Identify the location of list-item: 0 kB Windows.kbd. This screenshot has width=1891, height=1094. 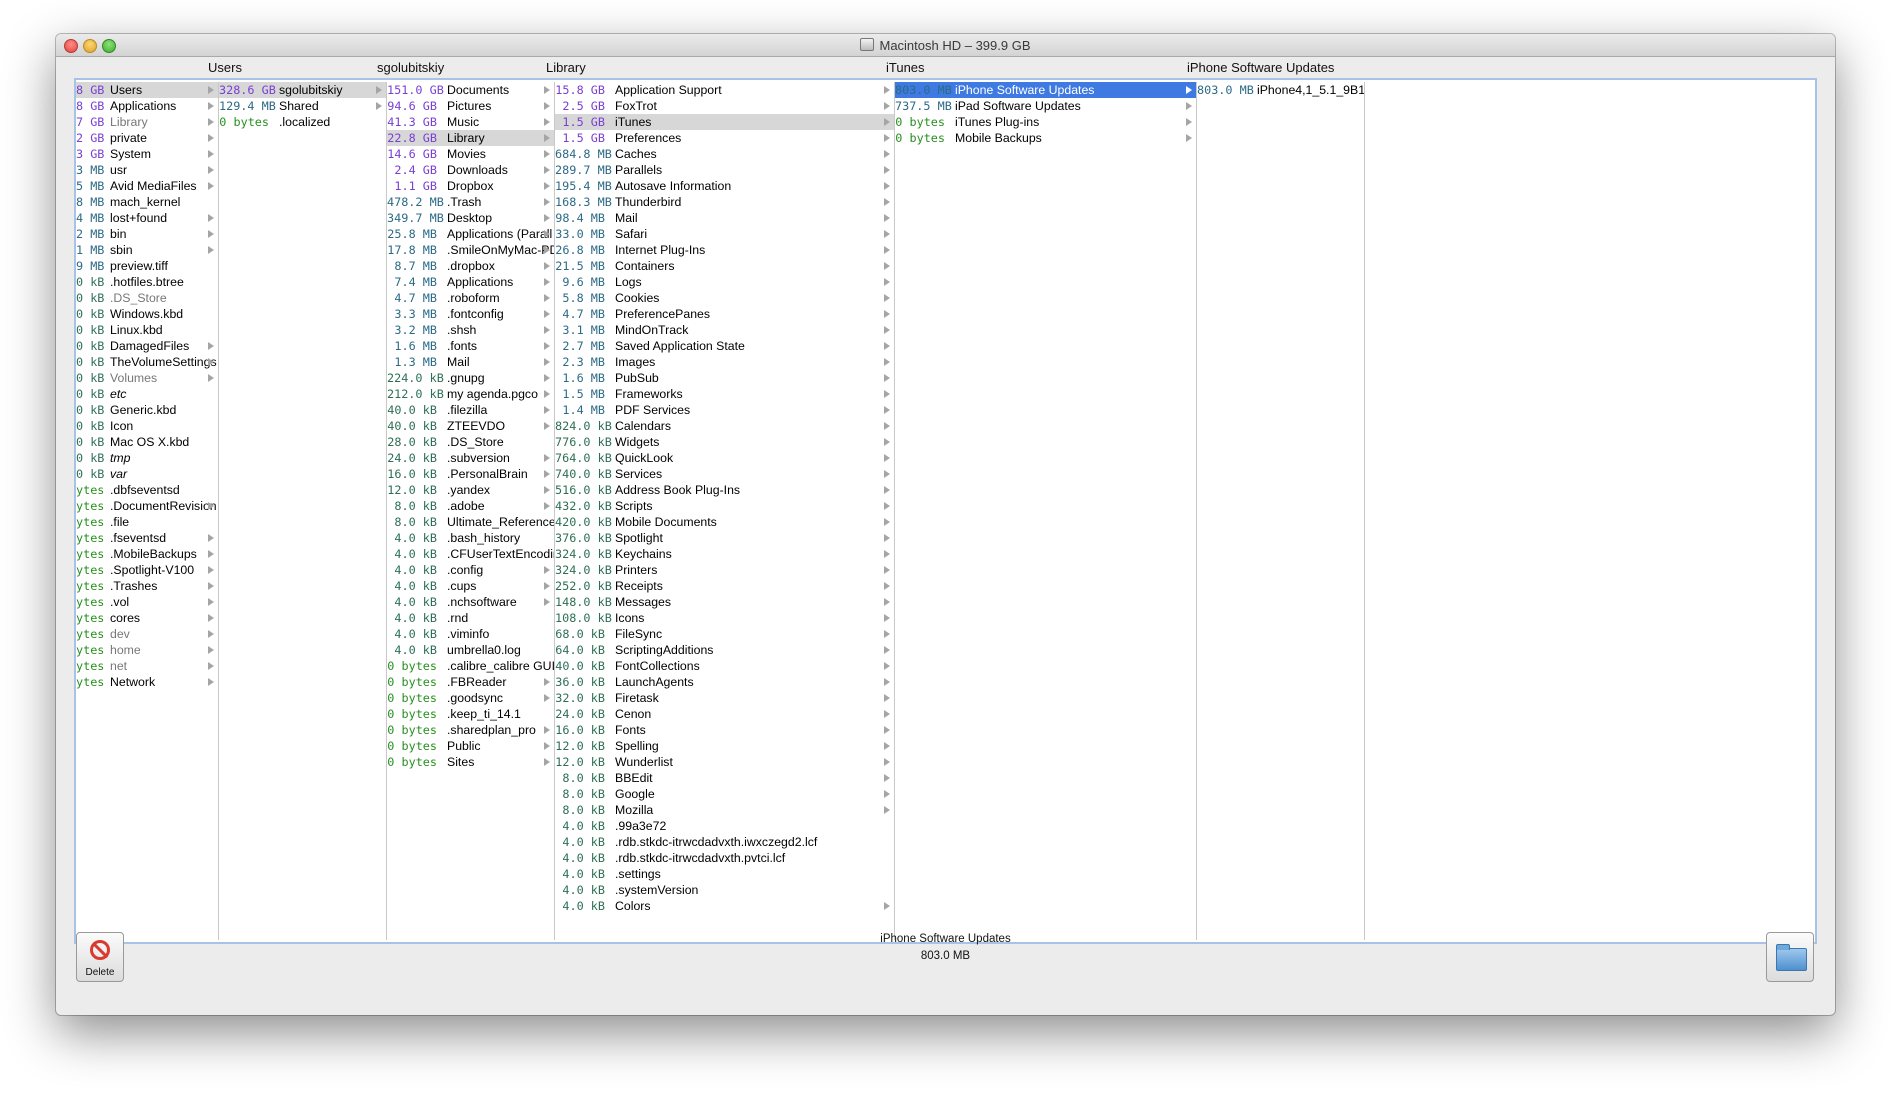
(147, 314).